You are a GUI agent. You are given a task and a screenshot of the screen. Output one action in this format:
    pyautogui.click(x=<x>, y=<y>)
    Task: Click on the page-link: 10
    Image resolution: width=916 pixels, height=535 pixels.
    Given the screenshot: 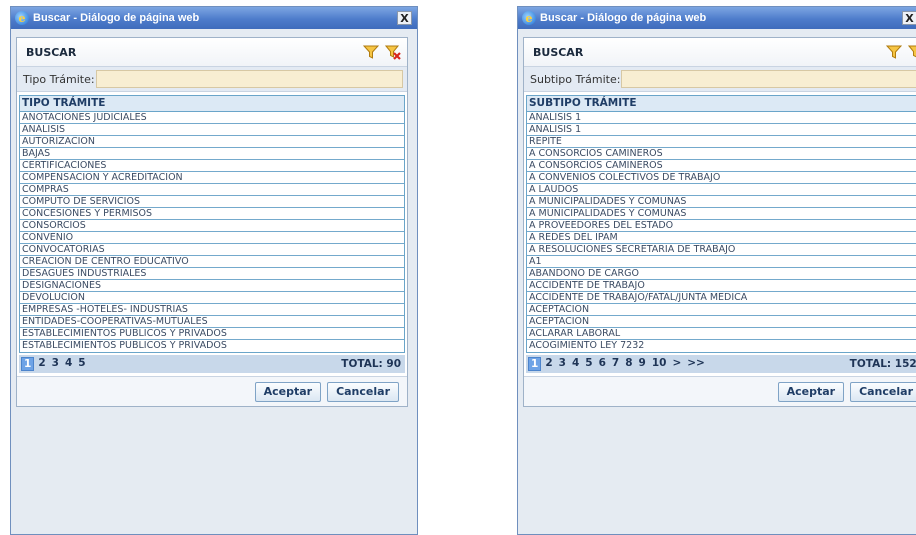 What is the action you would take?
    pyautogui.click(x=659, y=364)
    